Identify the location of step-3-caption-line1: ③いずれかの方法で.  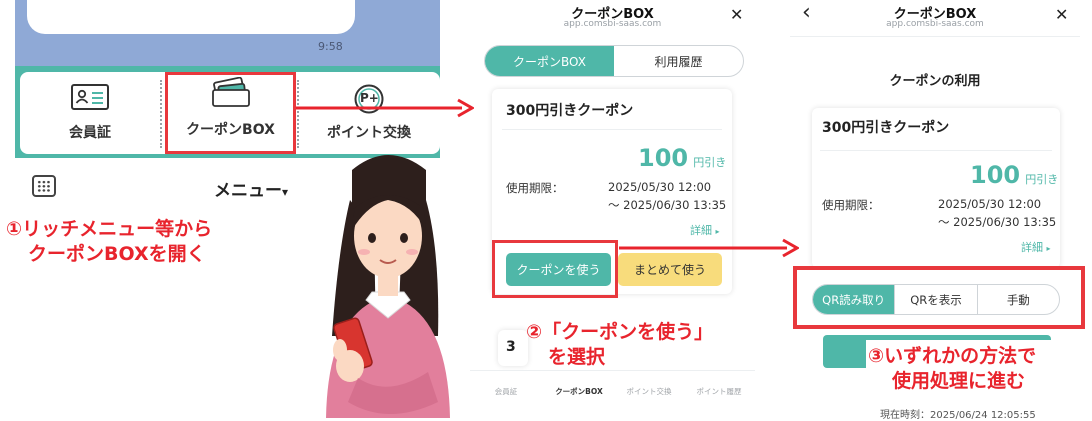
(952, 356).